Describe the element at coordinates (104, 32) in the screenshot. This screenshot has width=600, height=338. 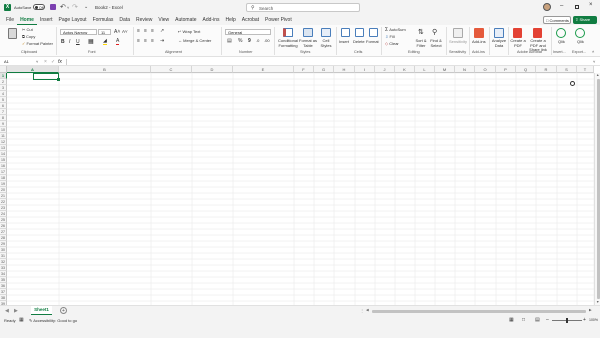
I see `font-size-select: 11` at that location.